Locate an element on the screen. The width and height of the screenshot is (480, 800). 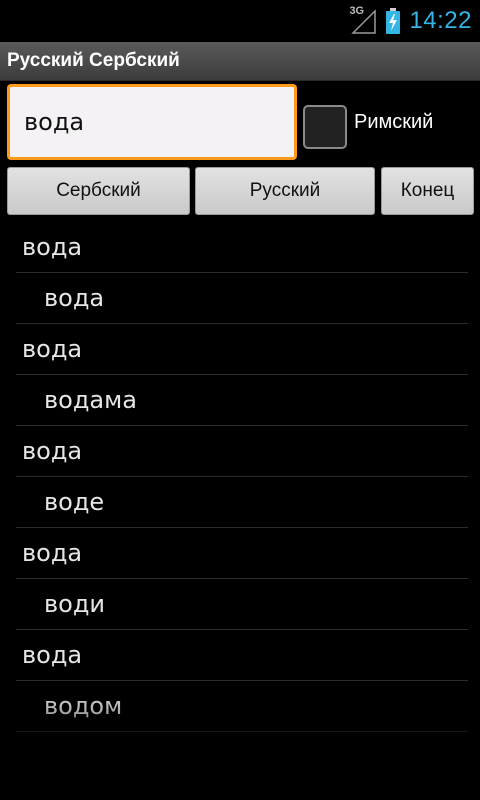
app-title: Русский Сербский is located at coordinates (93, 60).